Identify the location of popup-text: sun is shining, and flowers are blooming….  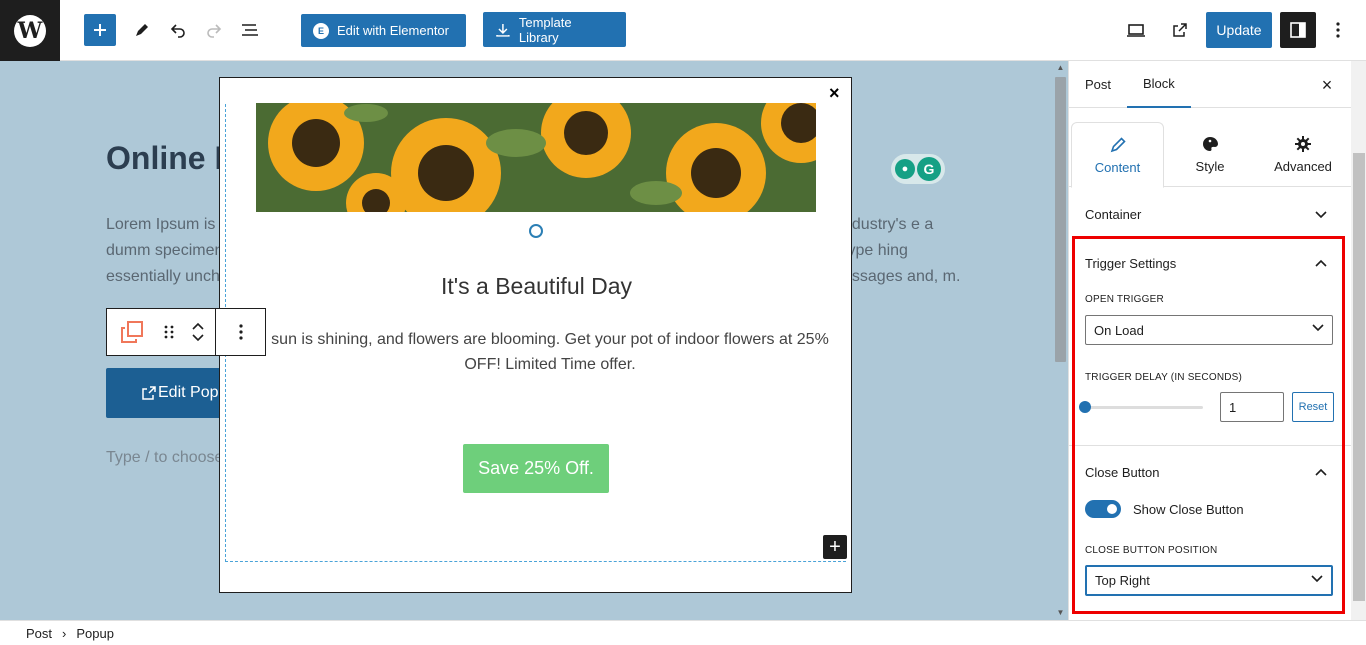
(550, 352).